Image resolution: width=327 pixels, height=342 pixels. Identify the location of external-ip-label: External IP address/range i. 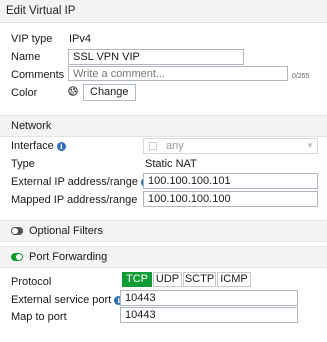
(81, 182).